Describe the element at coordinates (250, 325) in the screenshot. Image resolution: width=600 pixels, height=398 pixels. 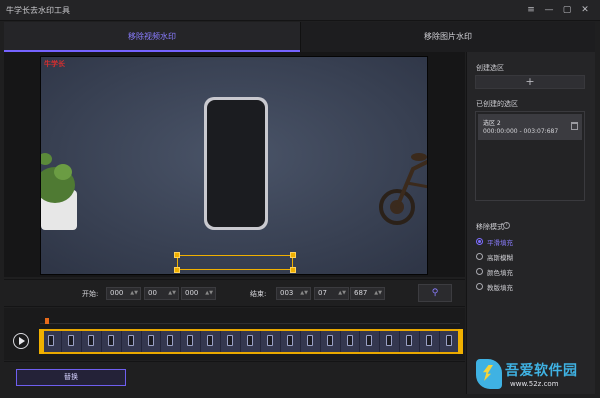
I see `timeline-ruler` at that location.